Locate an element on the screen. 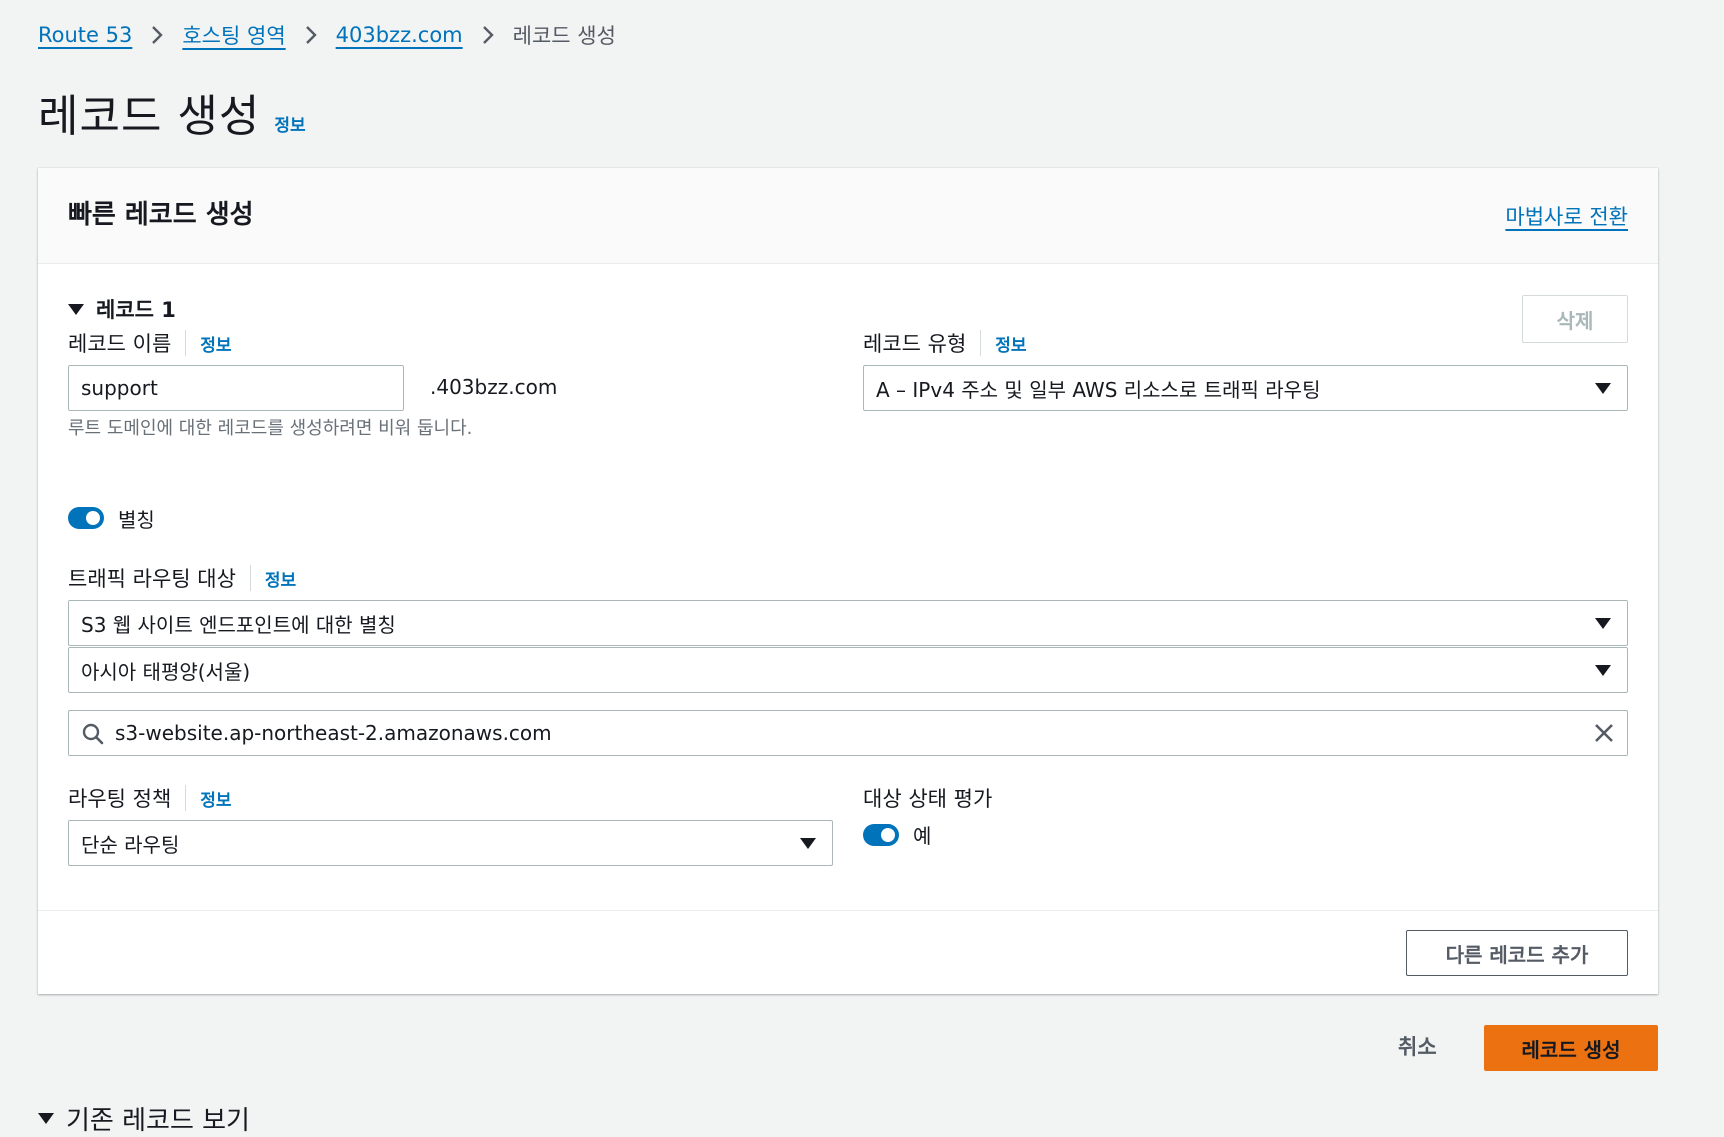  health-toggle is located at coordinates (881, 835).